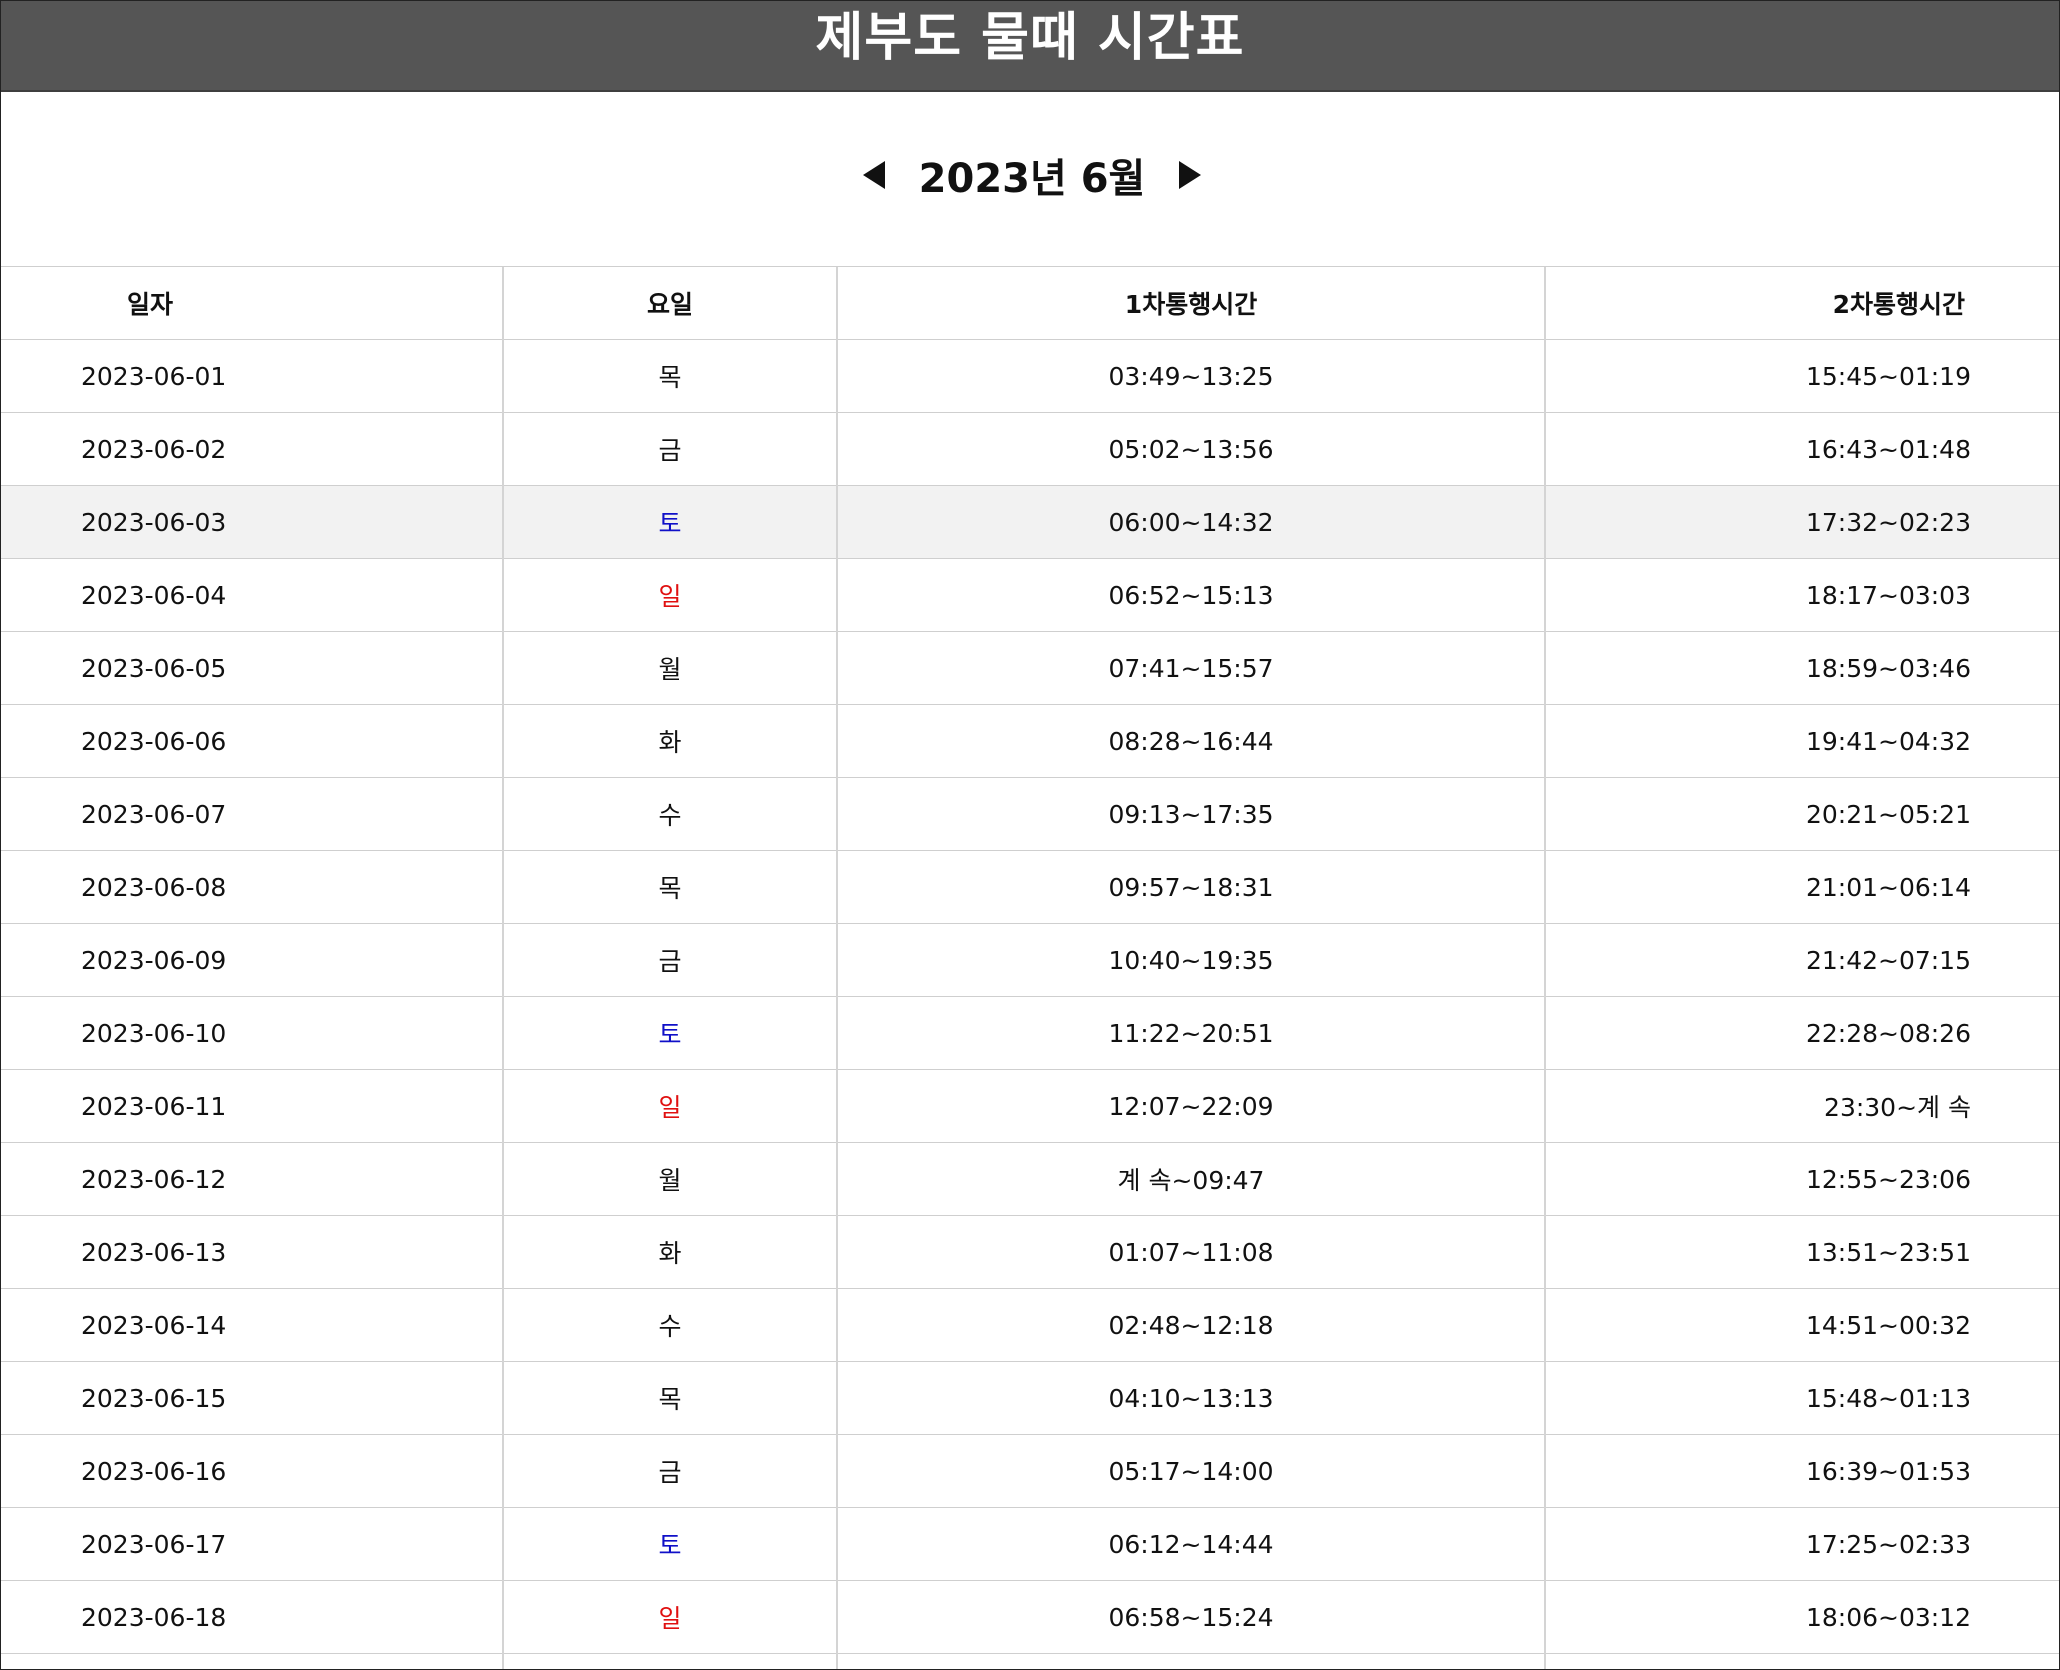  Describe the element at coordinates (1190, 960) in the screenshot. I see `cell-first-passage: 10:40~19:35` at that location.